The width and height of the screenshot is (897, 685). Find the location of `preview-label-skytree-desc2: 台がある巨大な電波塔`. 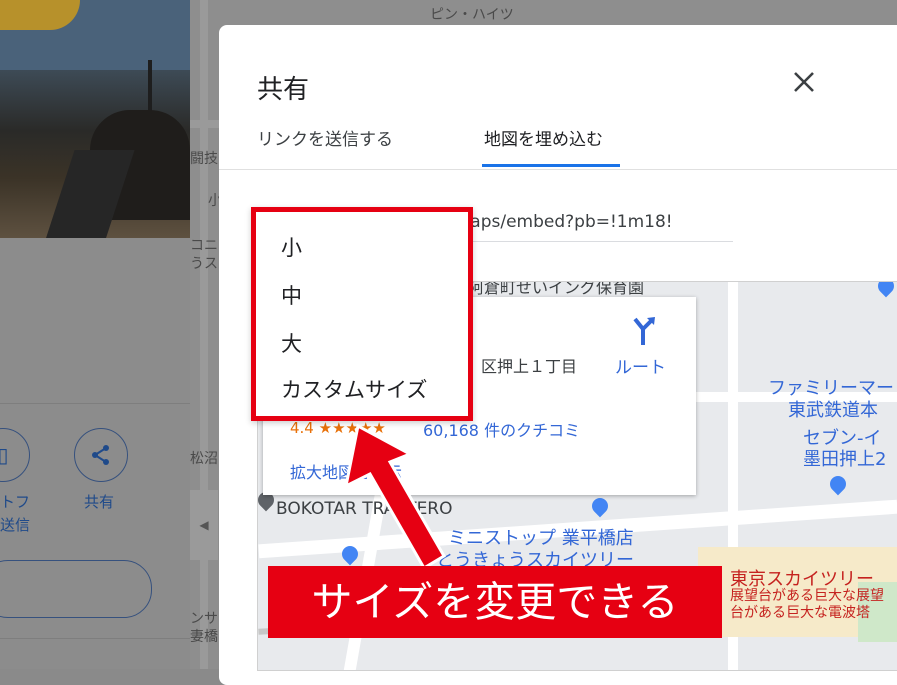

preview-label-skytree-desc2: 台がある巨大な電波塔 is located at coordinates (800, 613).